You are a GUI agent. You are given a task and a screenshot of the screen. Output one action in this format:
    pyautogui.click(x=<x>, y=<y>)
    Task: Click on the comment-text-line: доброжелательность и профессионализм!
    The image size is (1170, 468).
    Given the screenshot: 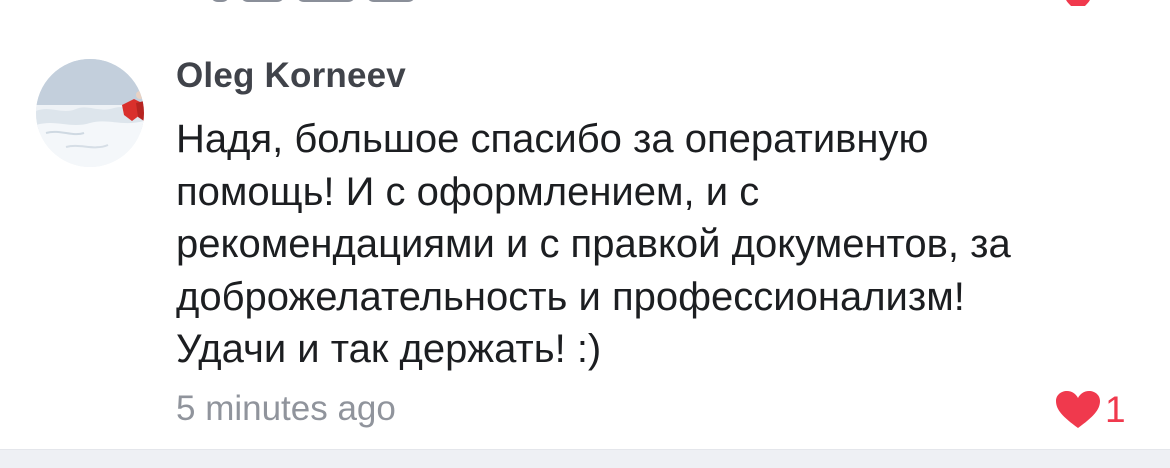 What is the action you would take?
    pyautogui.click(x=570, y=296)
    